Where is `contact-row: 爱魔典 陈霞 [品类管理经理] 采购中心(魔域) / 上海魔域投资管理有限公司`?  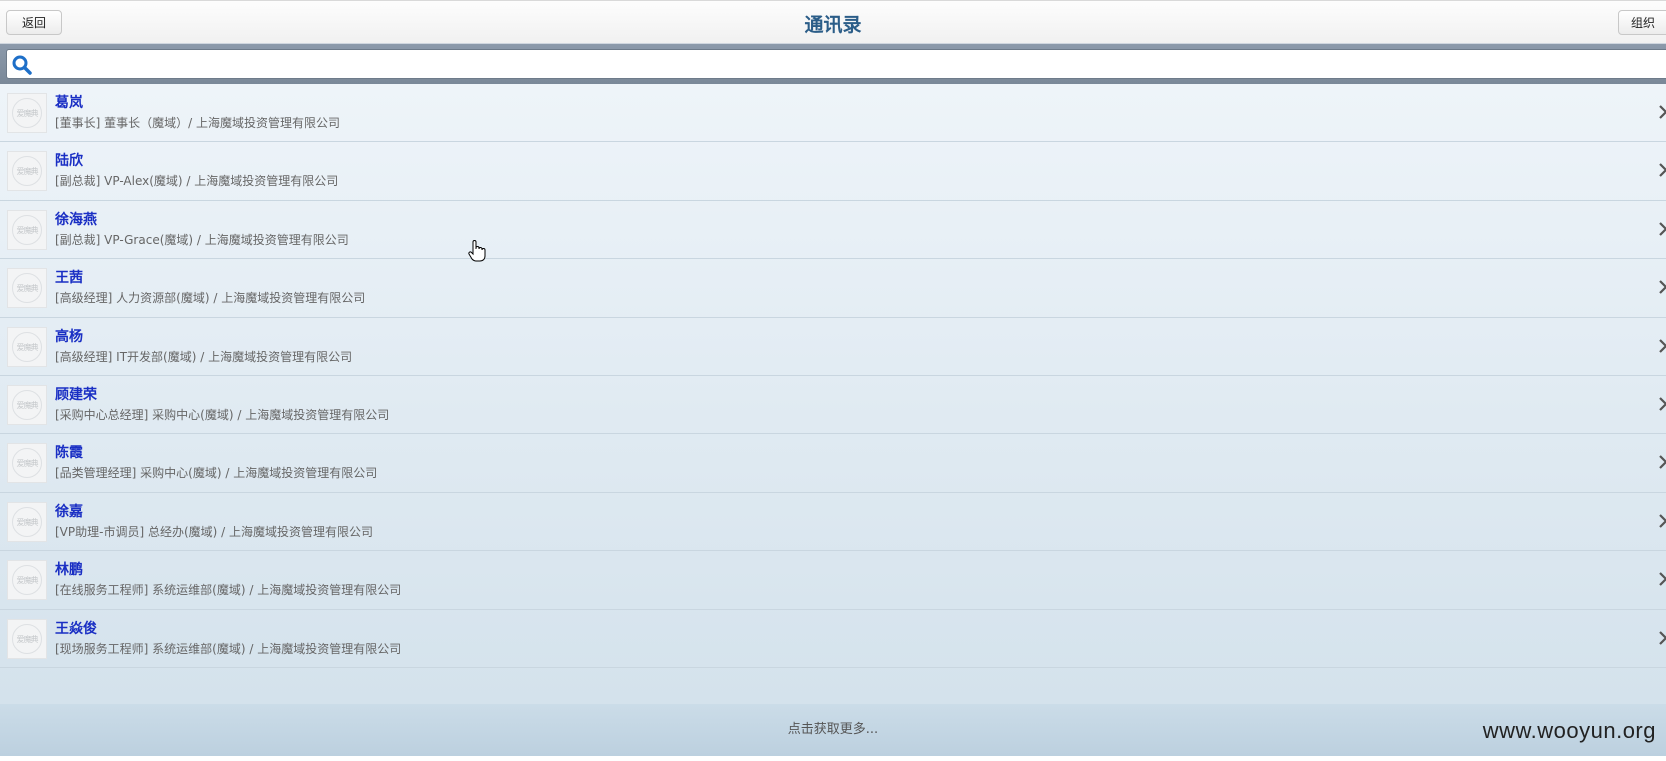 contact-row: 爱魔典 陈霞 [品类管理经理] 采购中心(魔域) / 上海魔域投资管理有限公司 is located at coordinates (833, 463).